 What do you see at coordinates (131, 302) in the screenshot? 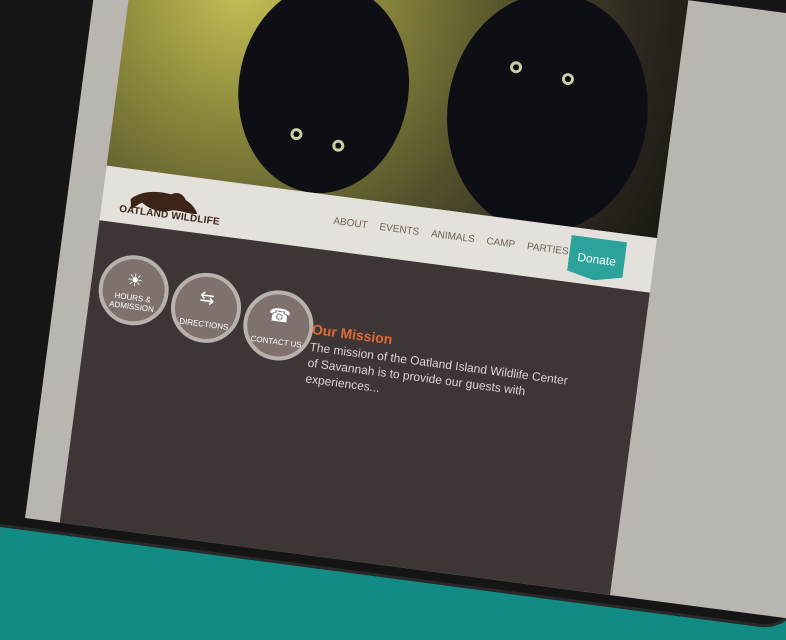
I see `hours-label: HOURS & ADMISSION` at bounding box center [131, 302].